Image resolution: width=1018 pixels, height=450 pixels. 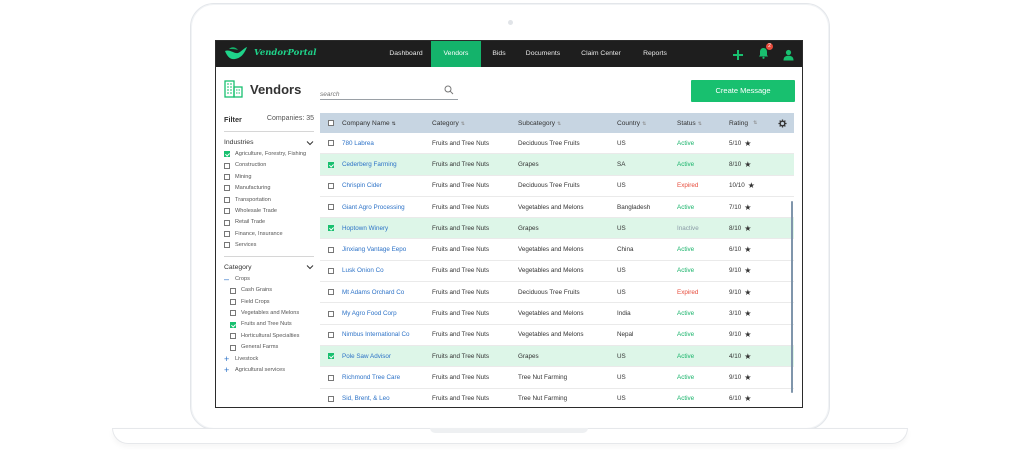 What do you see at coordinates (475, 123) in the screenshot?
I see `col-category: Category ⇅` at bounding box center [475, 123].